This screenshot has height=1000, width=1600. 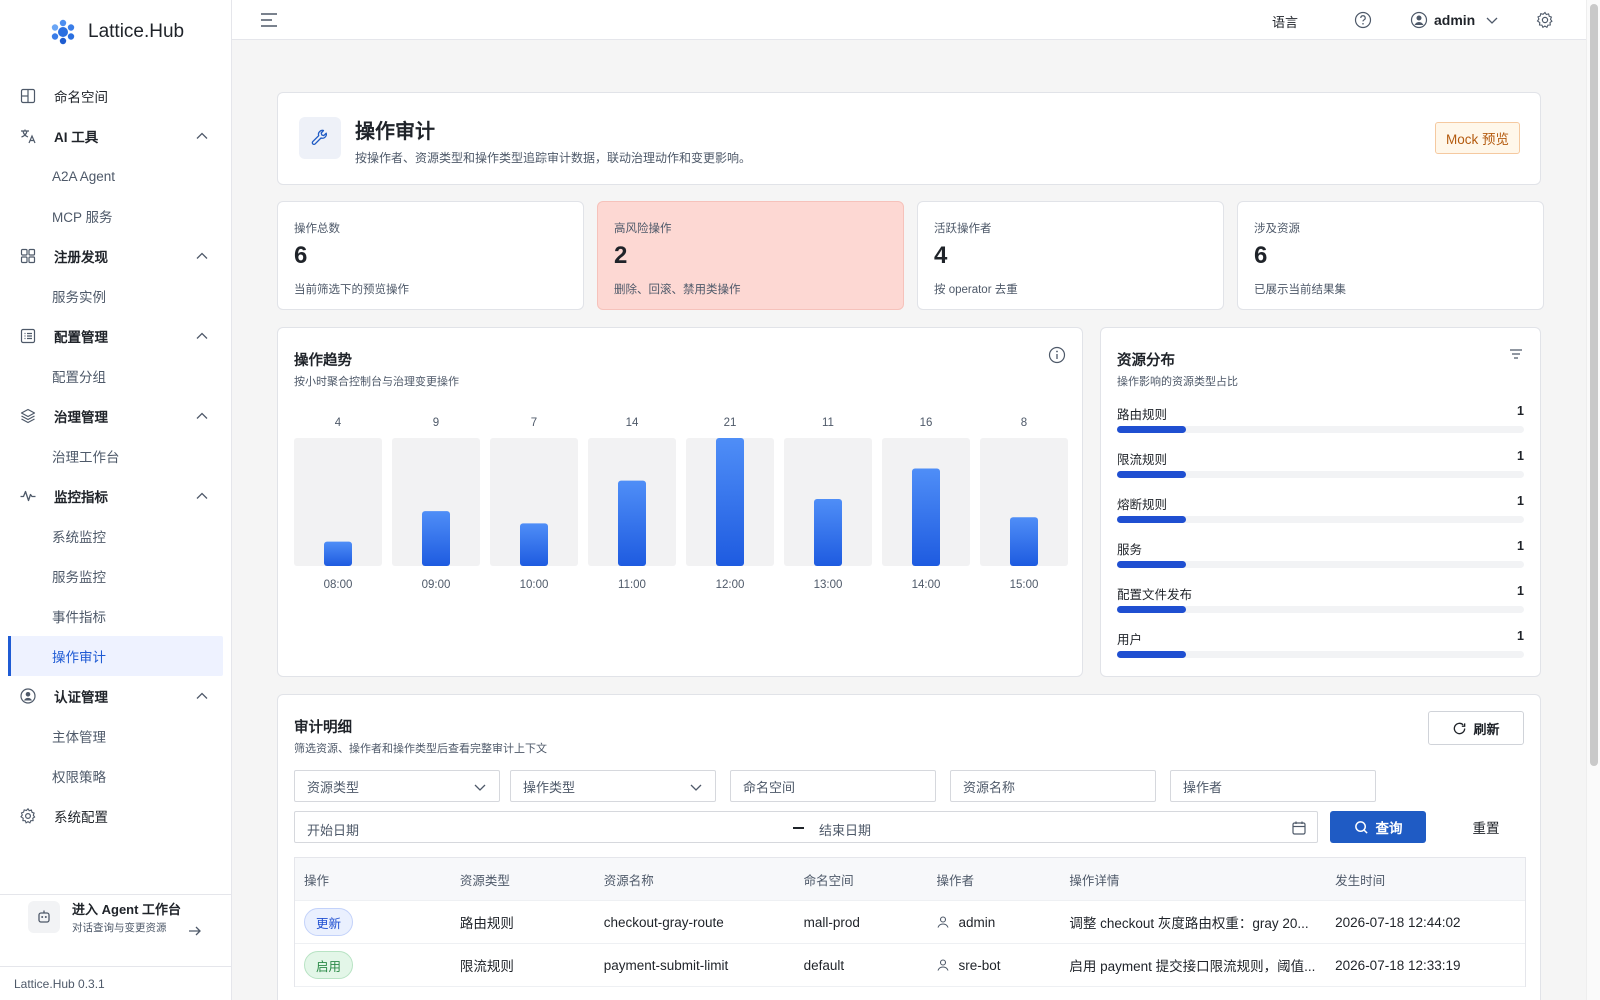 What do you see at coordinates (28, 416) in the screenshot?
I see `layers-icon` at bounding box center [28, 416].